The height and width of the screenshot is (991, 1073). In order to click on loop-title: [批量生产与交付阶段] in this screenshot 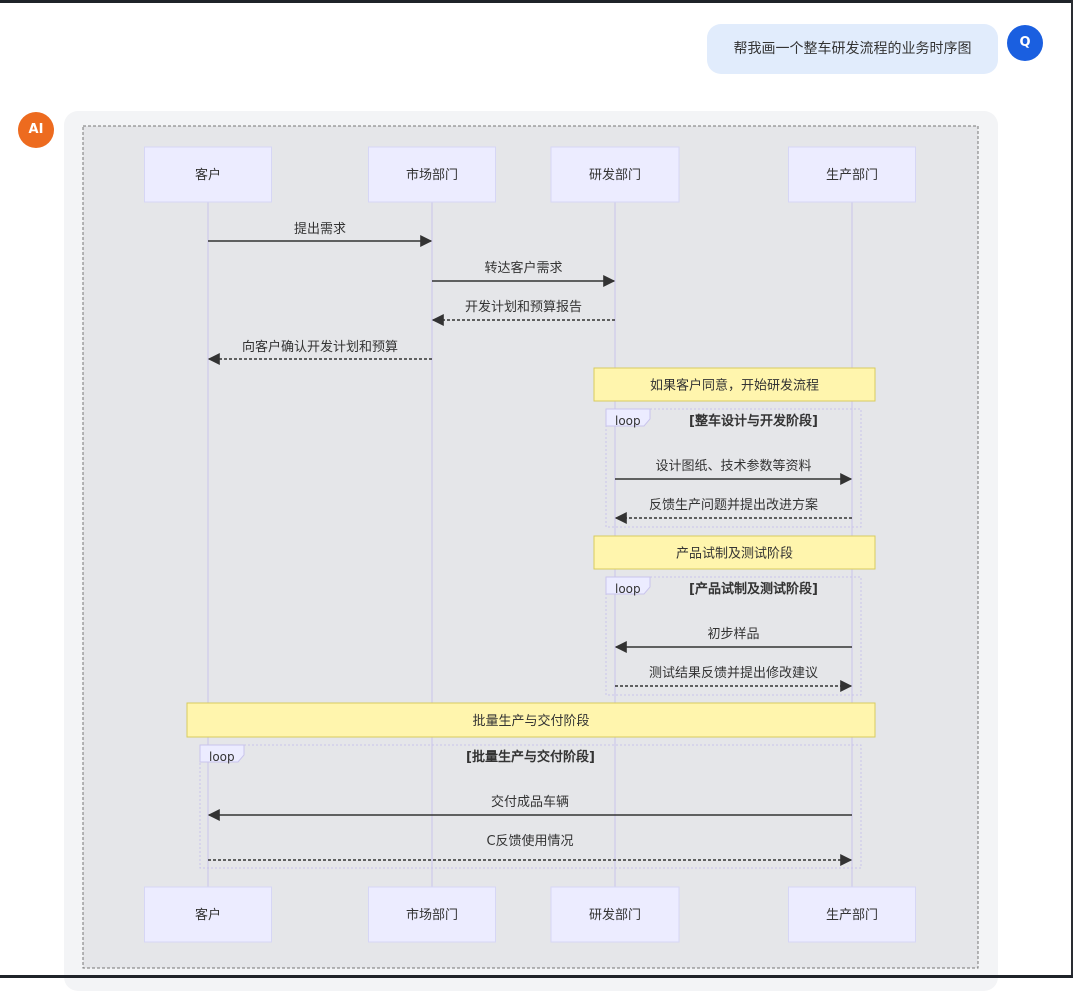, I will do `click(530, 757)`.